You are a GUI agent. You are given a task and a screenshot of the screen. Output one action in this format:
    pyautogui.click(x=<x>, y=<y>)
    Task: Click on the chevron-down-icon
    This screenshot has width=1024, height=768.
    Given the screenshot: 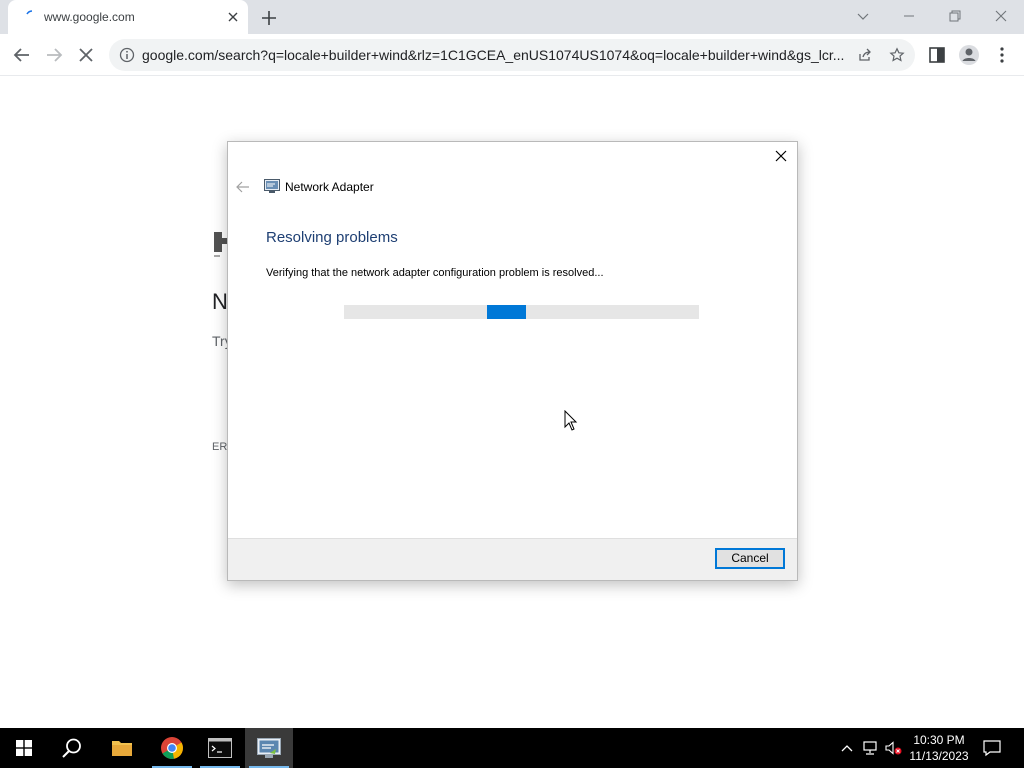 What is the action you would take?
    pyautogui.click(x=863, y=16)
    